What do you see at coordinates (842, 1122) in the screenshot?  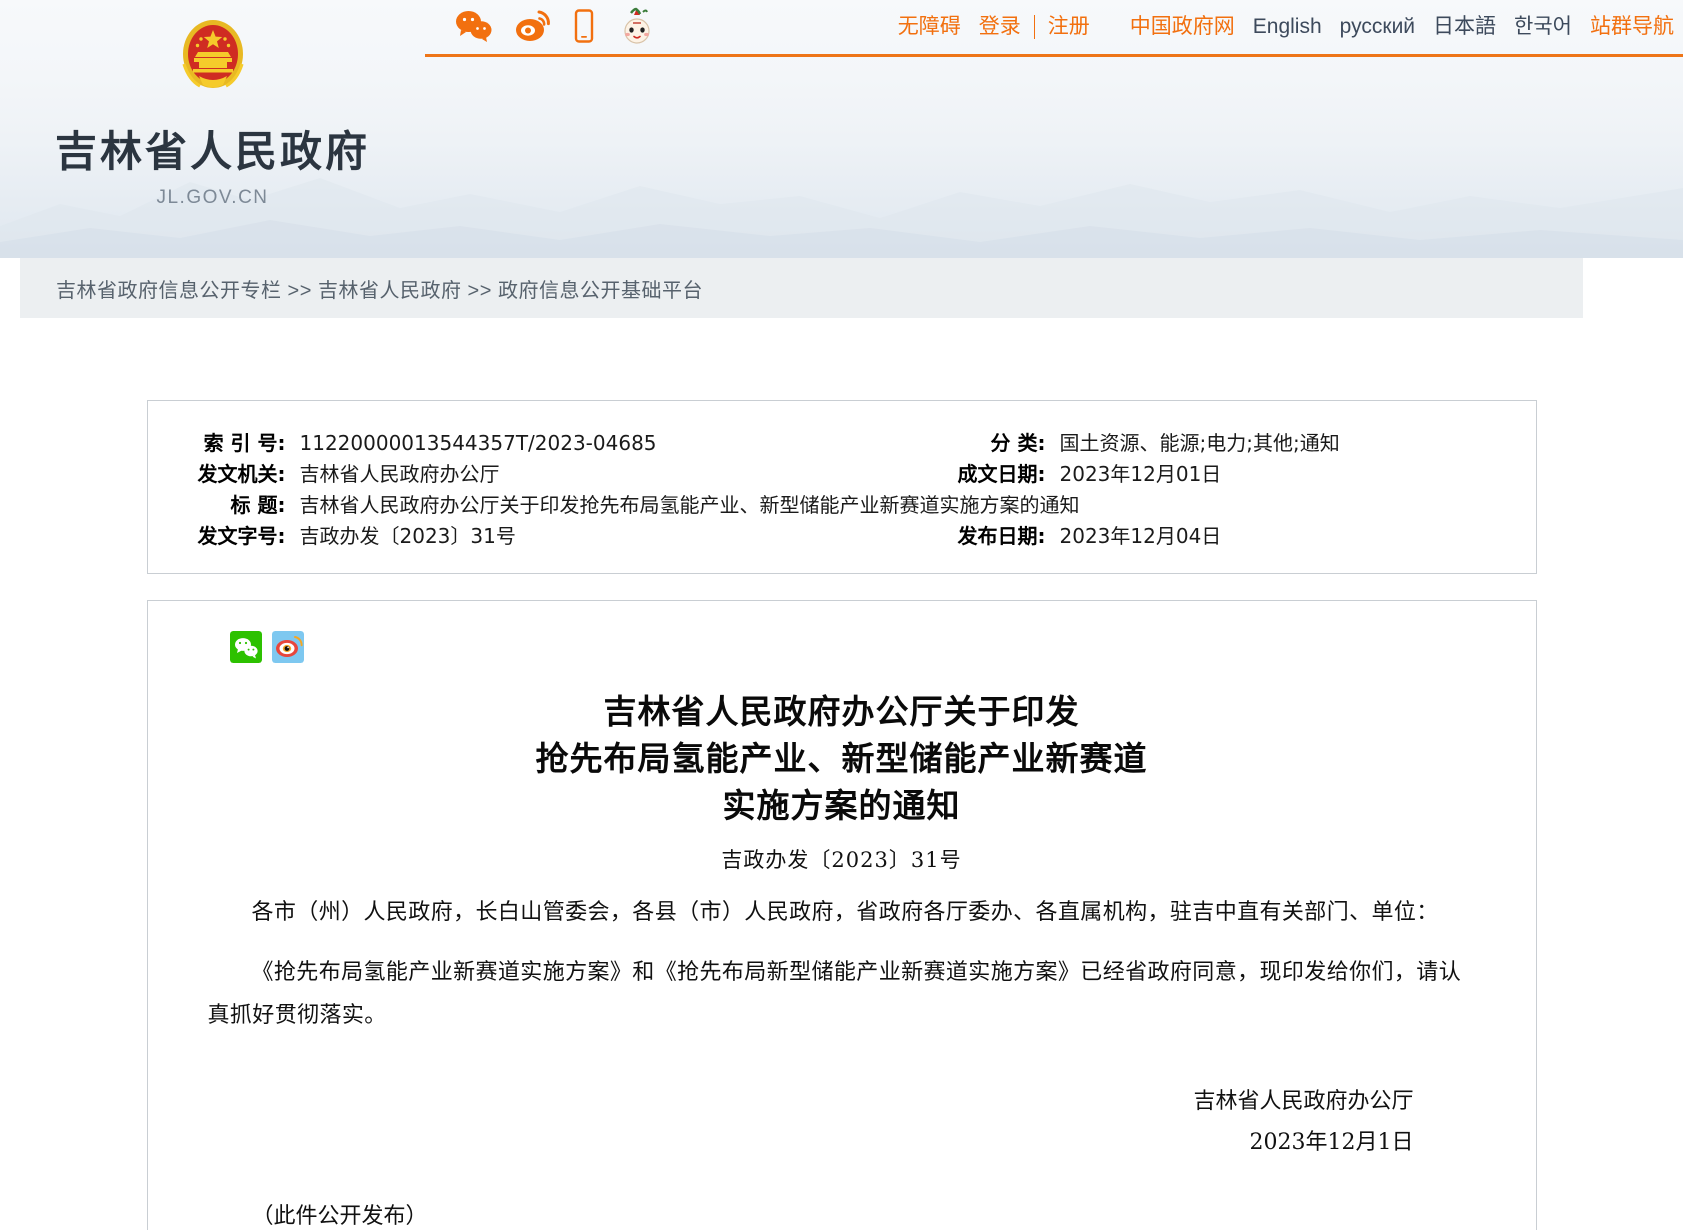 I see `document-signature: 吉林省人民政府办公厅 2023年12月1日` at bounding box center [842, 1122].